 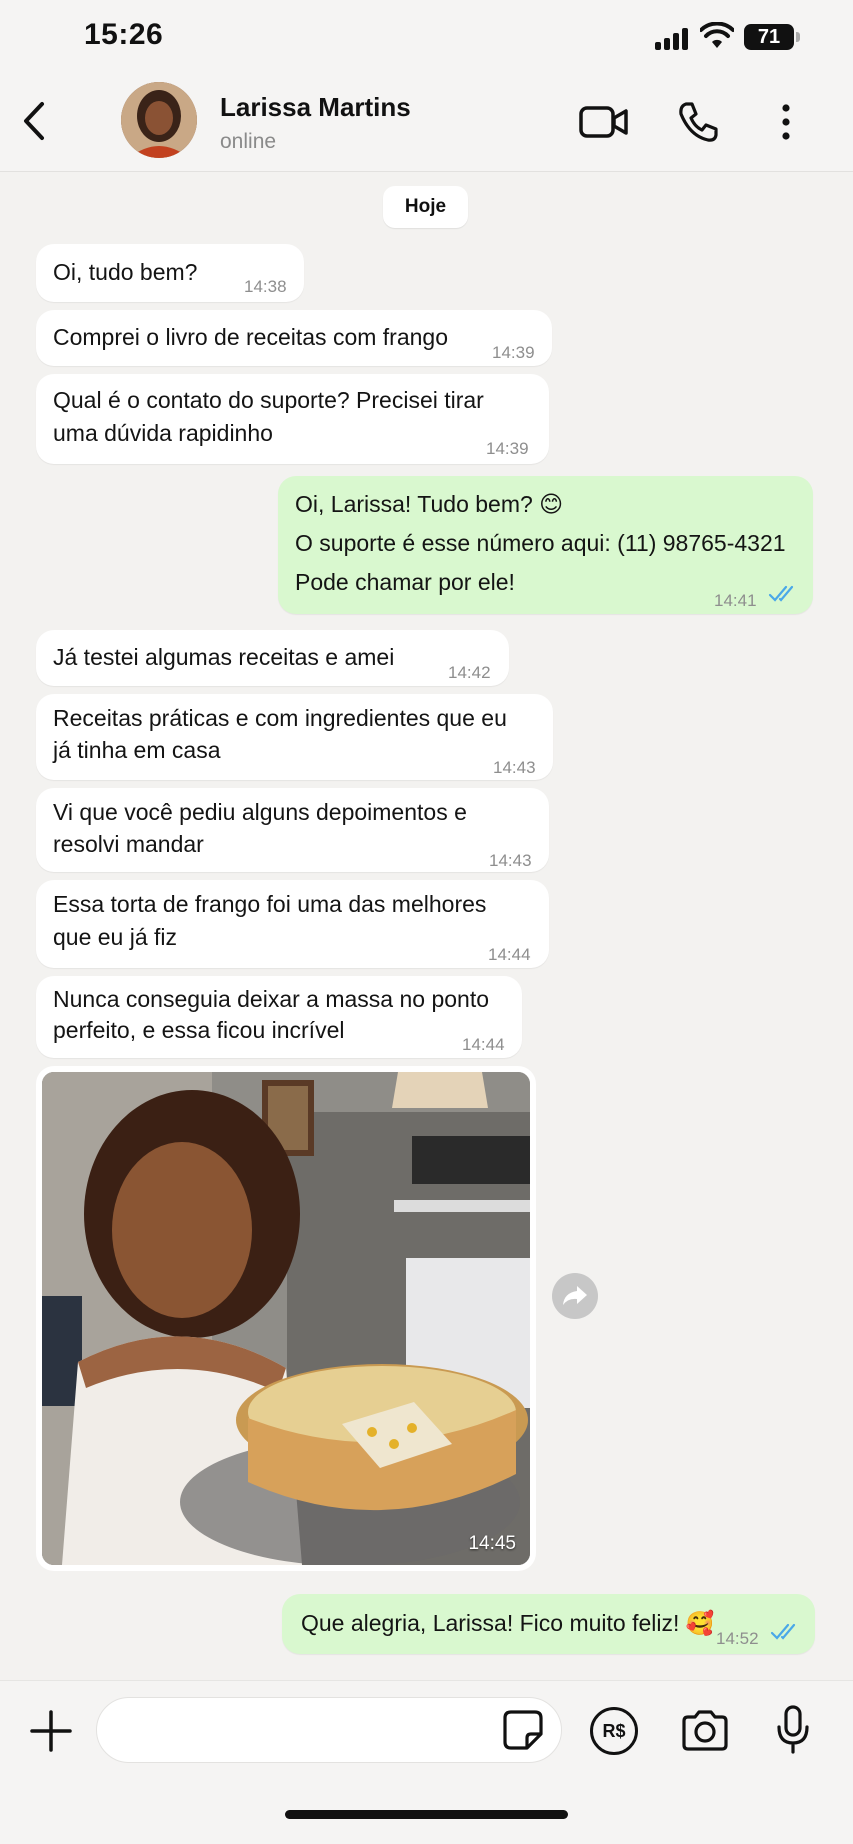 What do you see at coordinates (163, 433) in the screenshot?
I see `message-text: uma dúvida rapidinho` at bounding box center [163, 433].